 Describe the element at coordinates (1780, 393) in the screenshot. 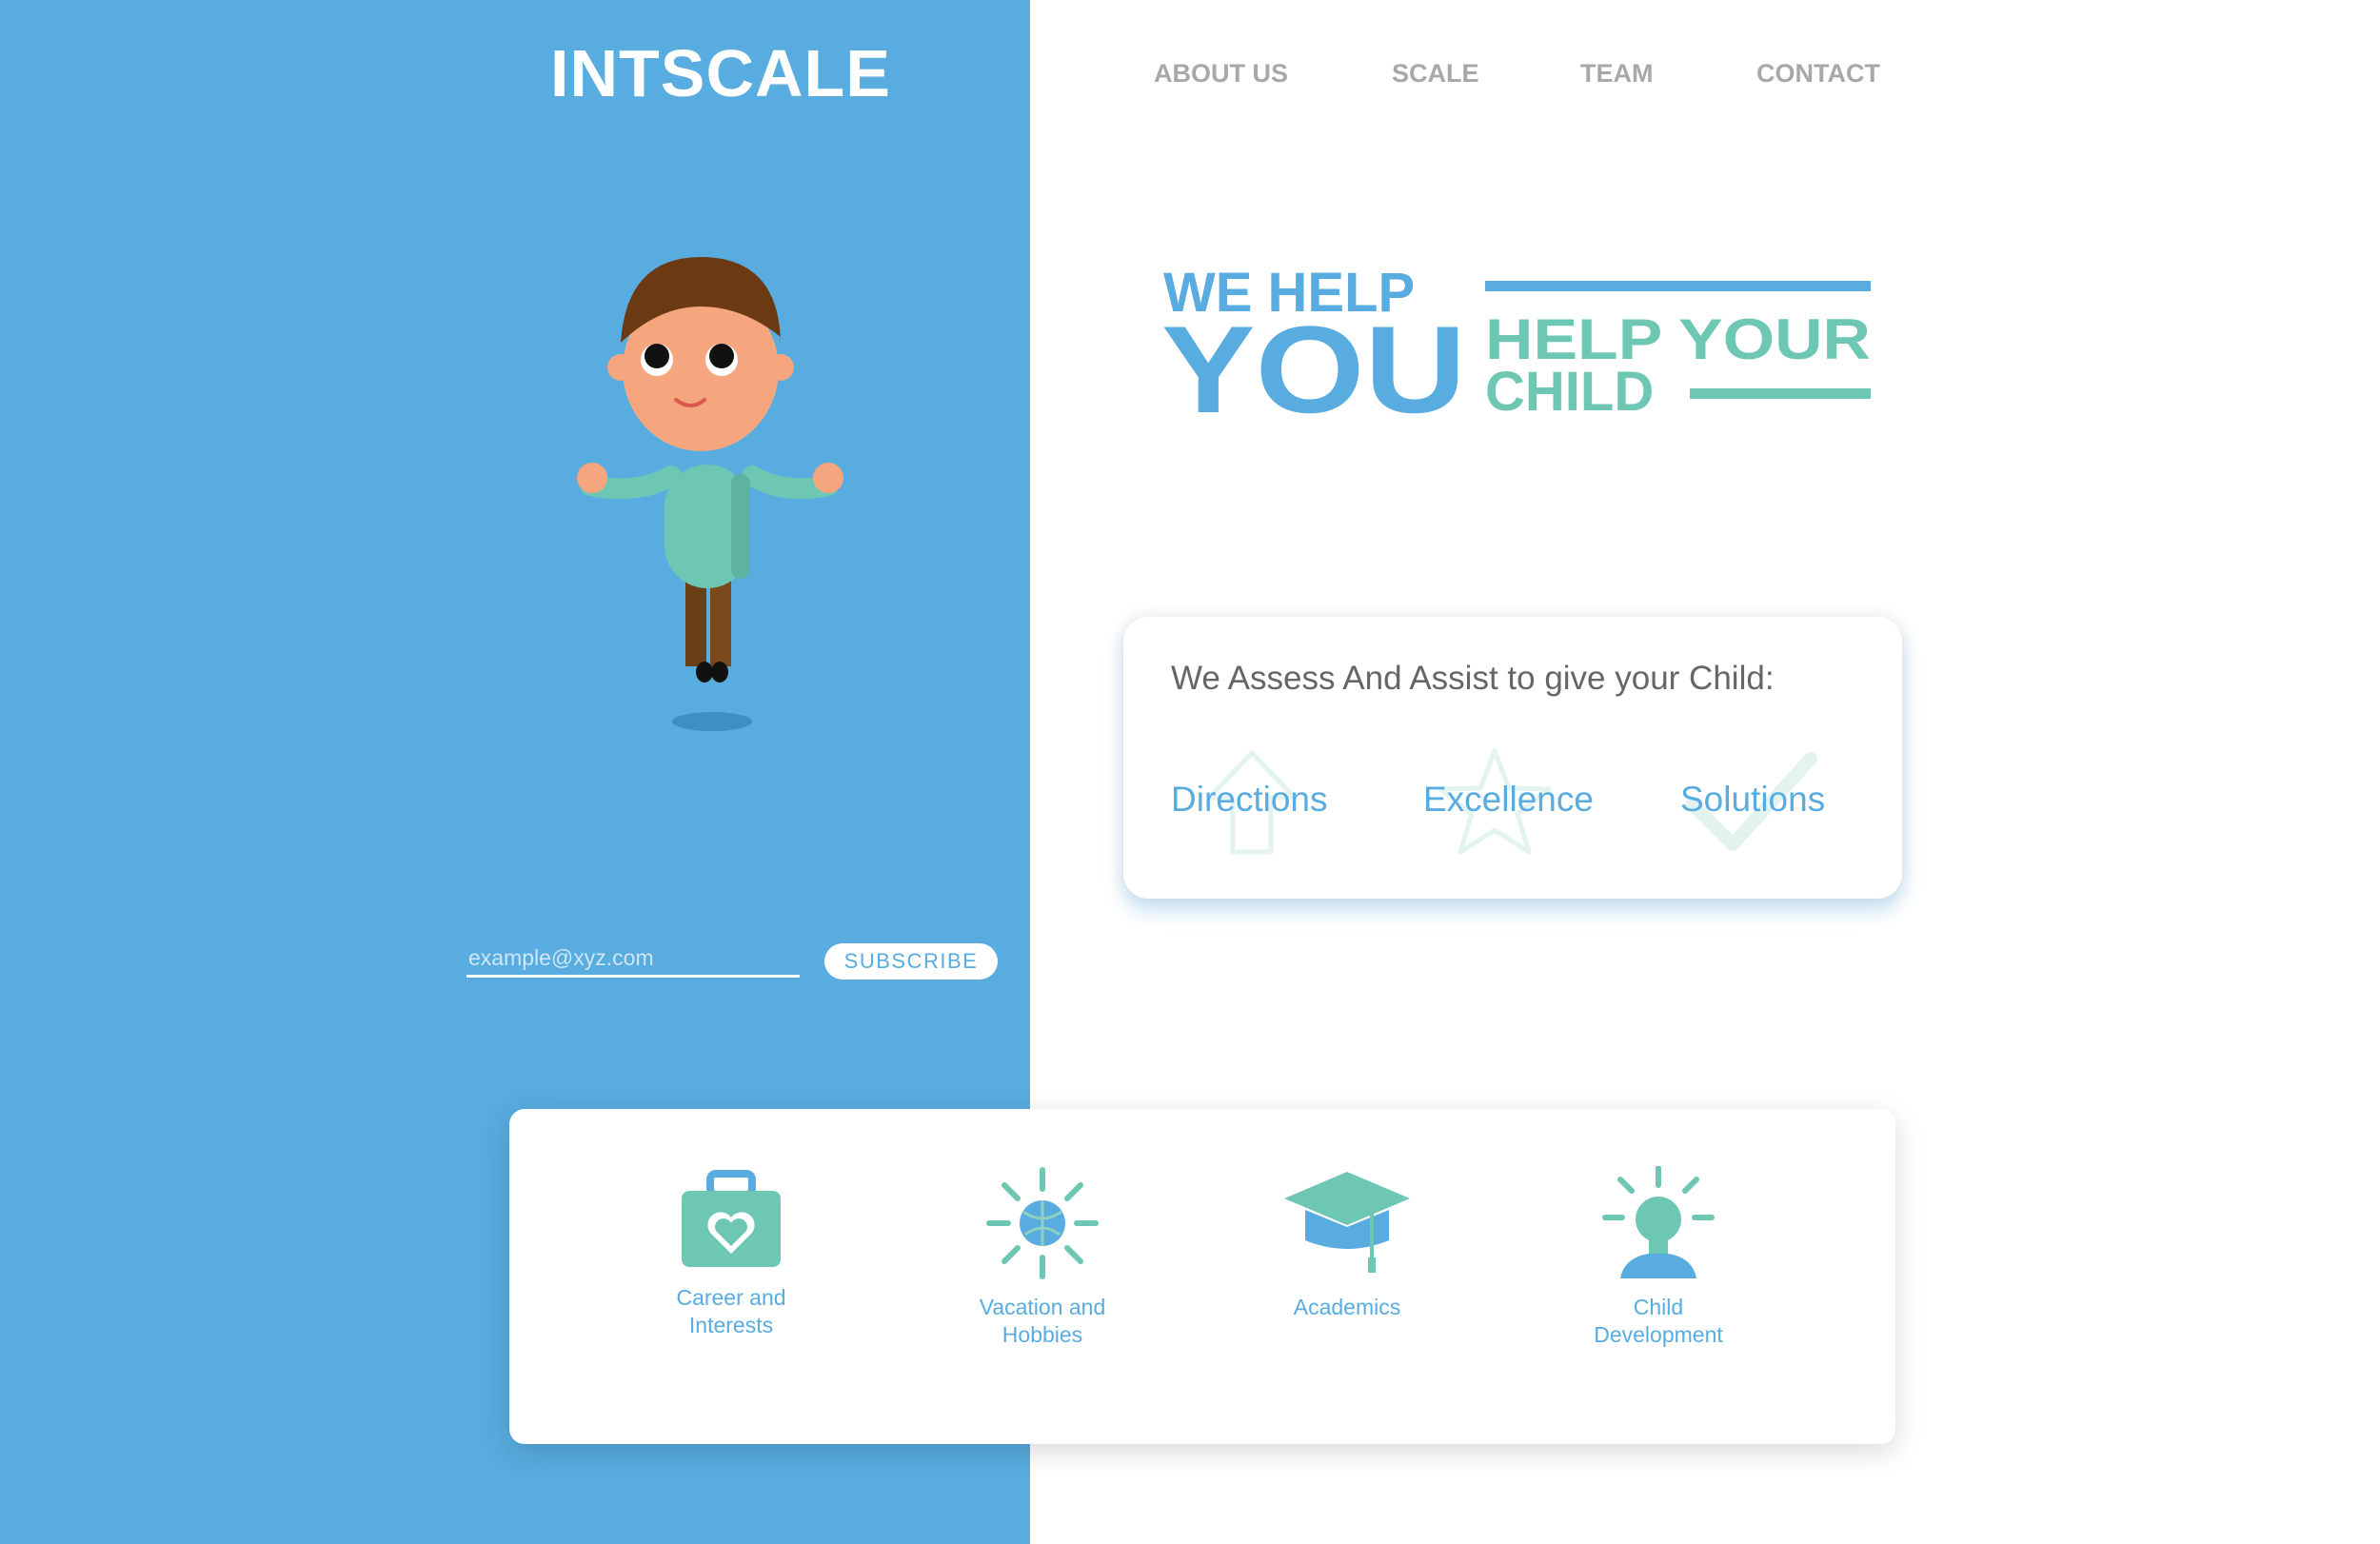

I see `hero-rule-bottom` at that location.